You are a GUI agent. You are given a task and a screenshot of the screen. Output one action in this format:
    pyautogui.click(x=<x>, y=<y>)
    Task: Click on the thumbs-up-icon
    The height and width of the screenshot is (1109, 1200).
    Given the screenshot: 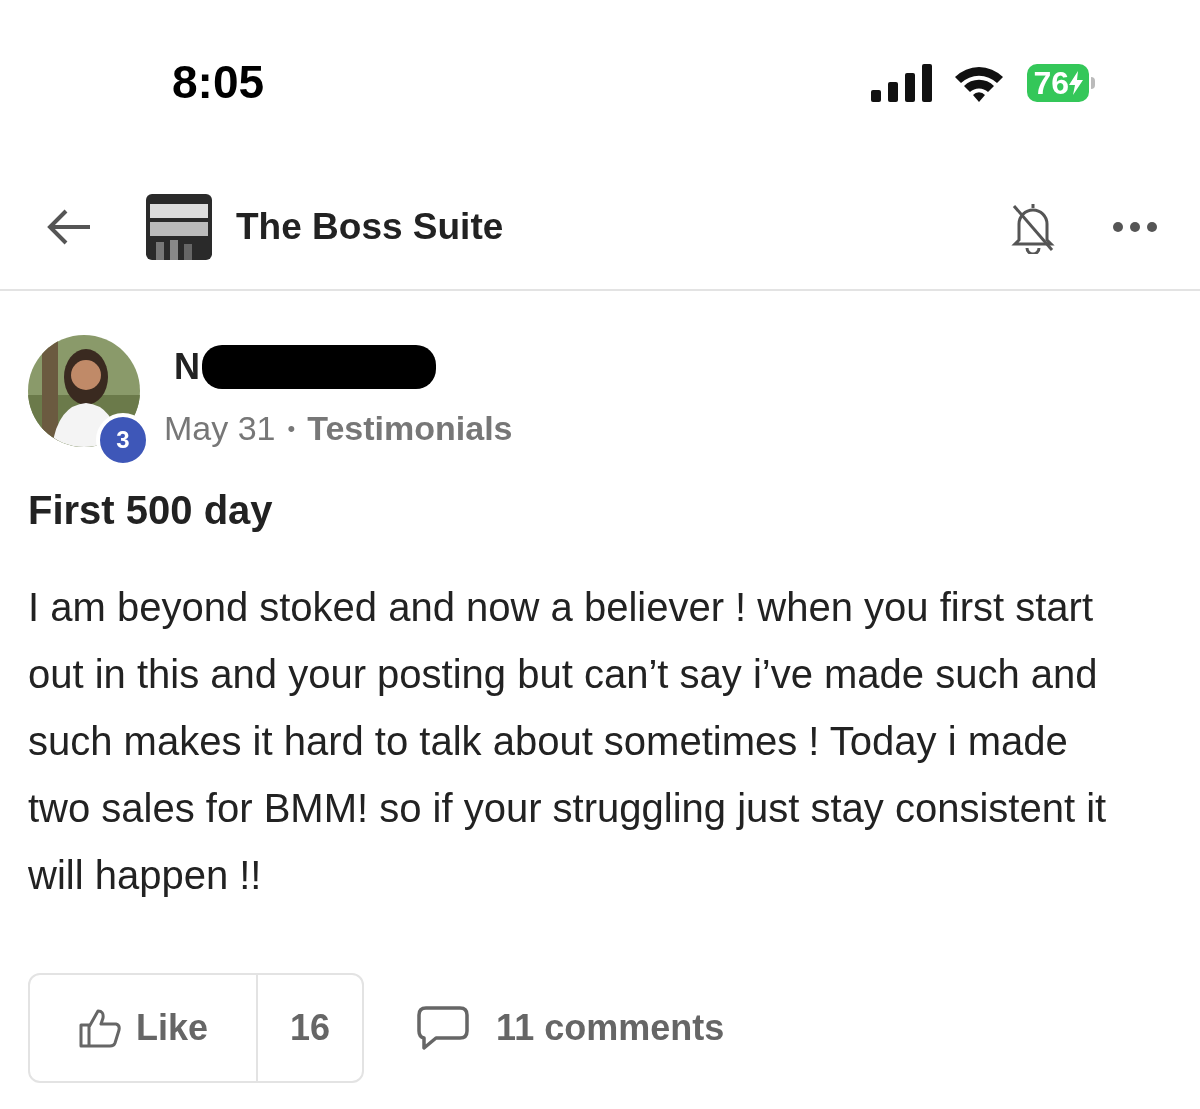 What is the action you would take?
    pyautogui.click(x=100, y=1028)
    